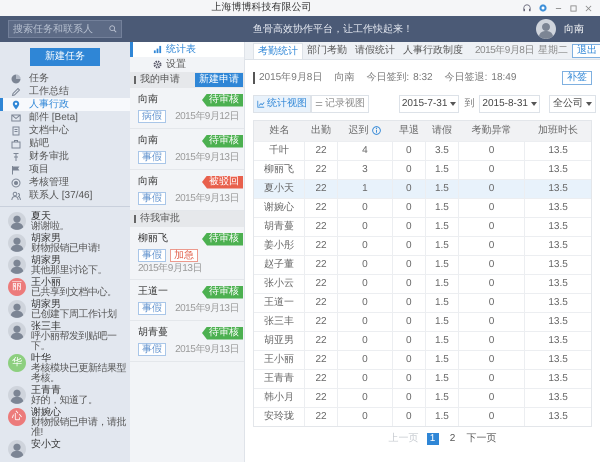 This screenshot has width=600, height=462. I want to click on page-number: 2, so click(452, 439).